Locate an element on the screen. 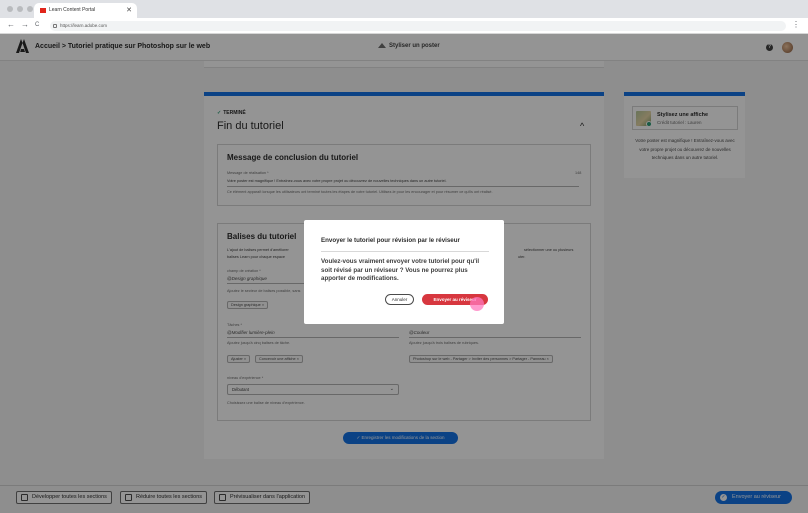 Image resolution: width=808 pixels, height=513 pixels. browser-menu-icon: ⋮ is located at coordinates (796, 24).